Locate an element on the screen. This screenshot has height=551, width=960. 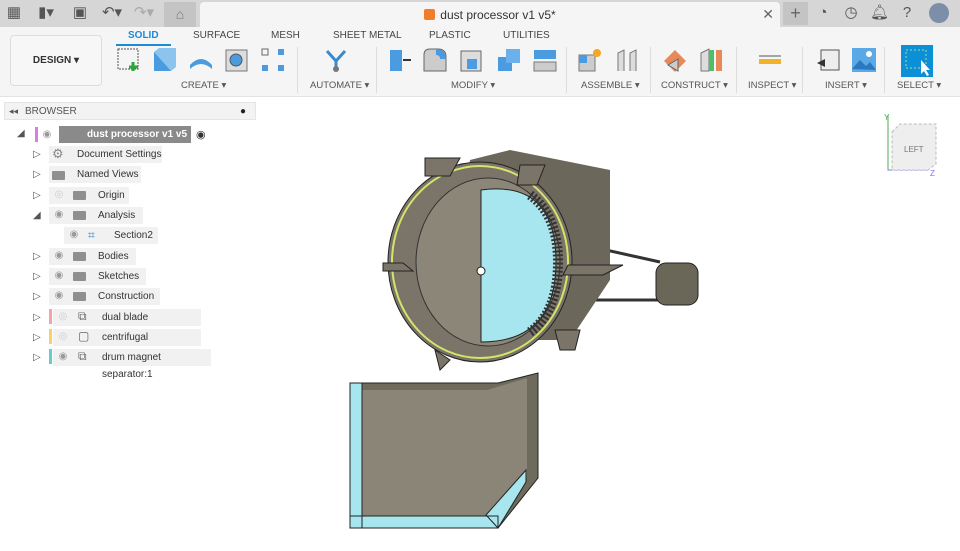
shell-icon is located at coordinates (472, 60).